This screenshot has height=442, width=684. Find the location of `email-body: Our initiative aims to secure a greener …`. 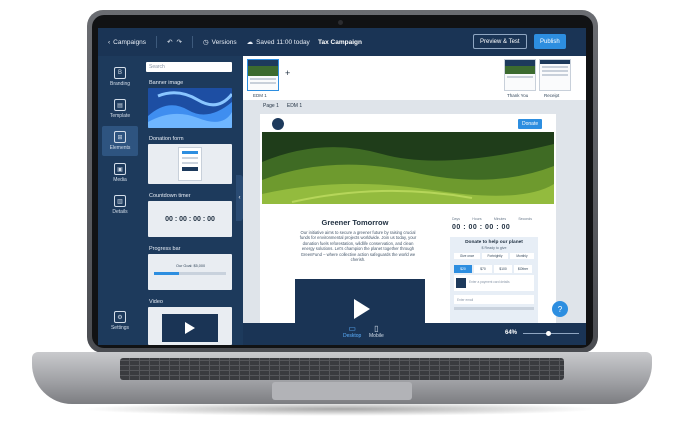

email-body: Our initiative aims to secure a greener … is located at coordinates (358, 246).